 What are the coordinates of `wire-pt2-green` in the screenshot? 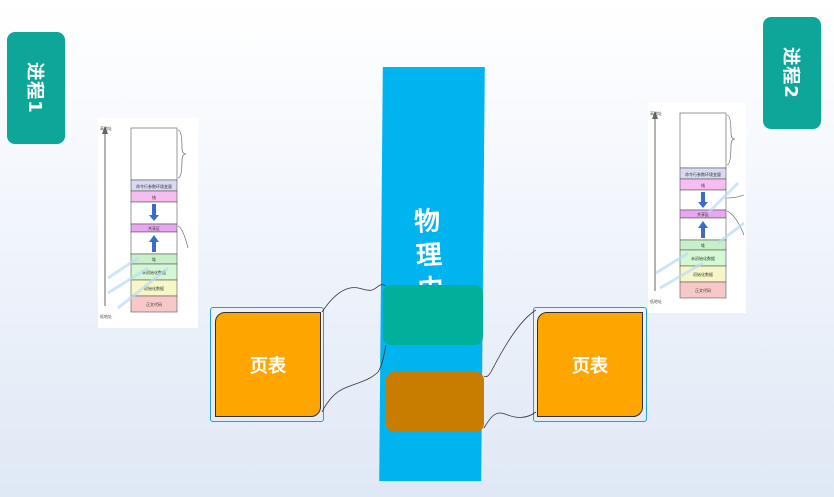 It's located at (510, 343).